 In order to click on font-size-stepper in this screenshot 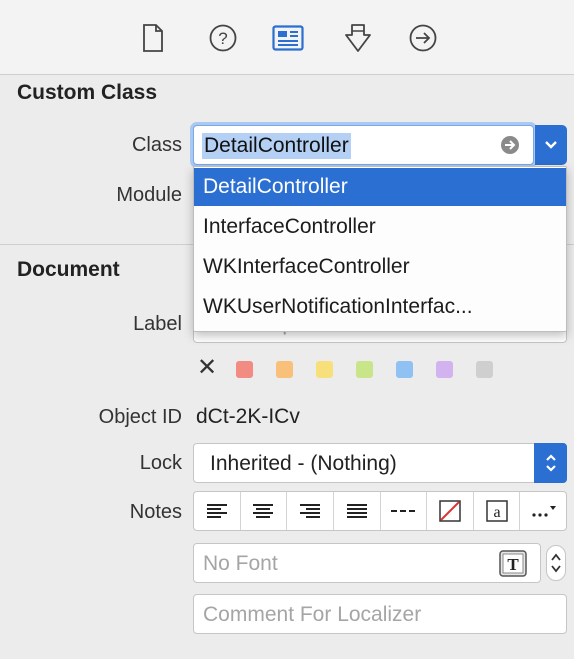, I will do `click(556, 563)`.